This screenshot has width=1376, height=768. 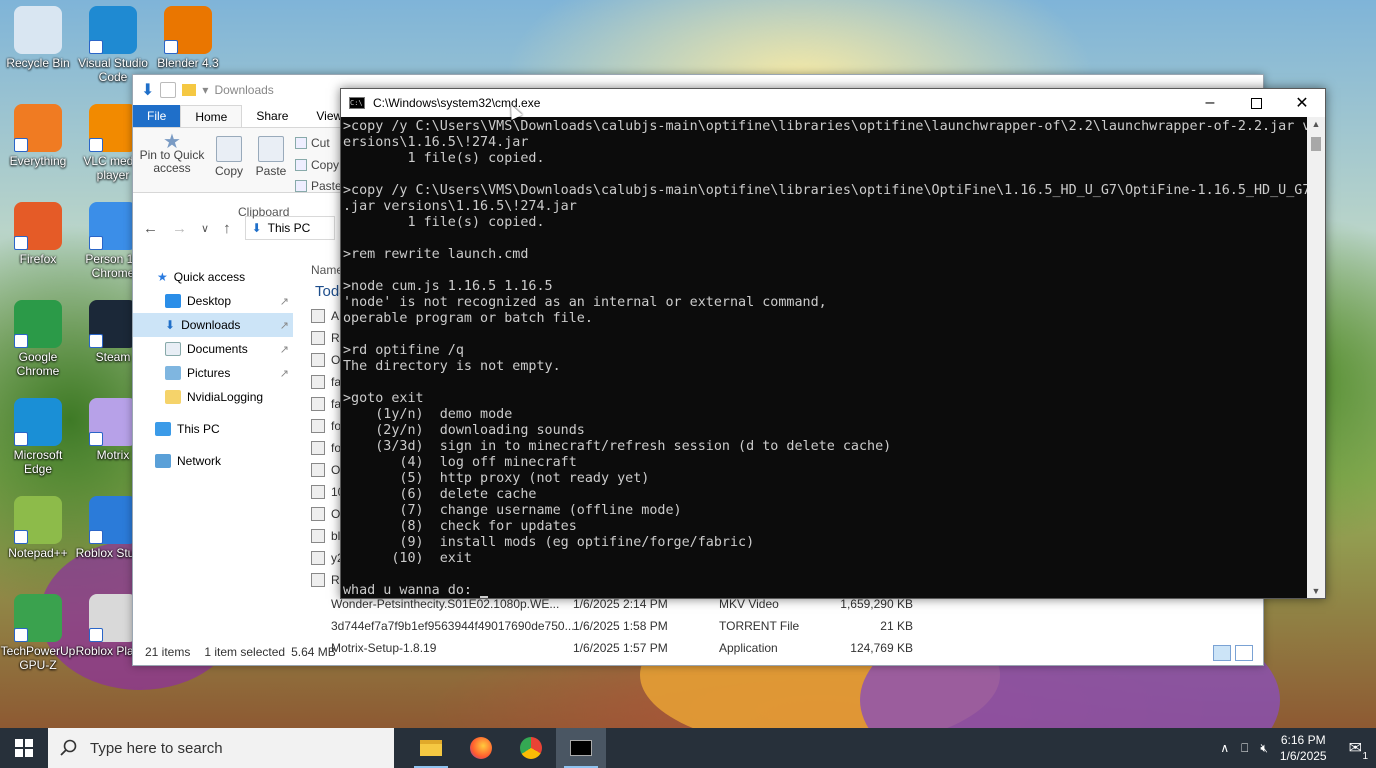 I want to click on desktop-icon-everything: Everything, so click(x=38, y=136).